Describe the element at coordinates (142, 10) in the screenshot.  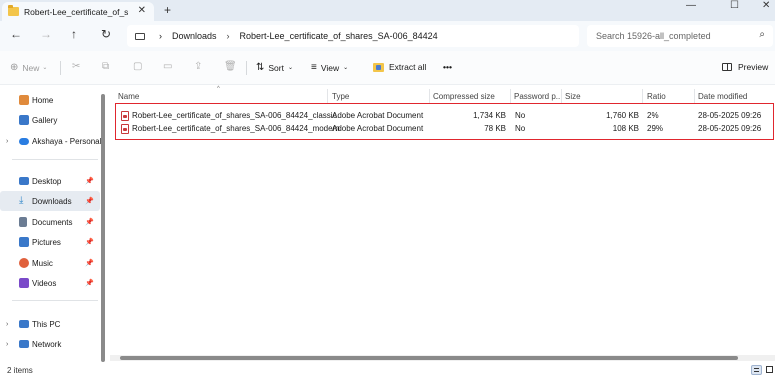
I see `tab-close-icon: ✕` at that location.